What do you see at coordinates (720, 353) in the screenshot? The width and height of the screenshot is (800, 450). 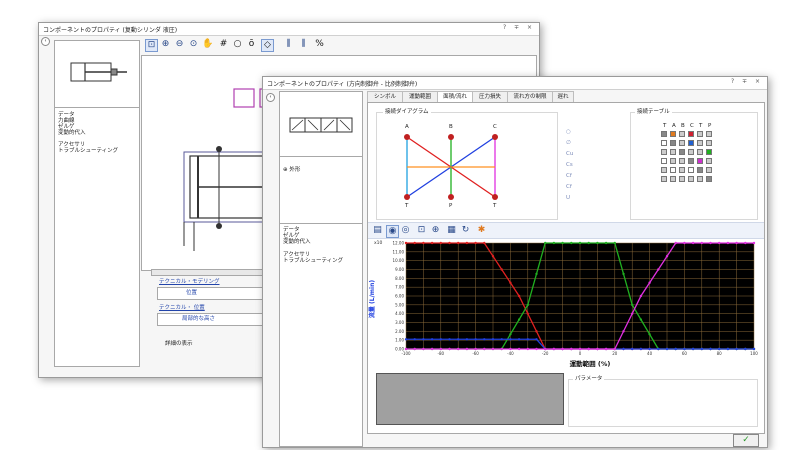 I see `chart-x-tick-label: 80` at bounding box center [720, 353].